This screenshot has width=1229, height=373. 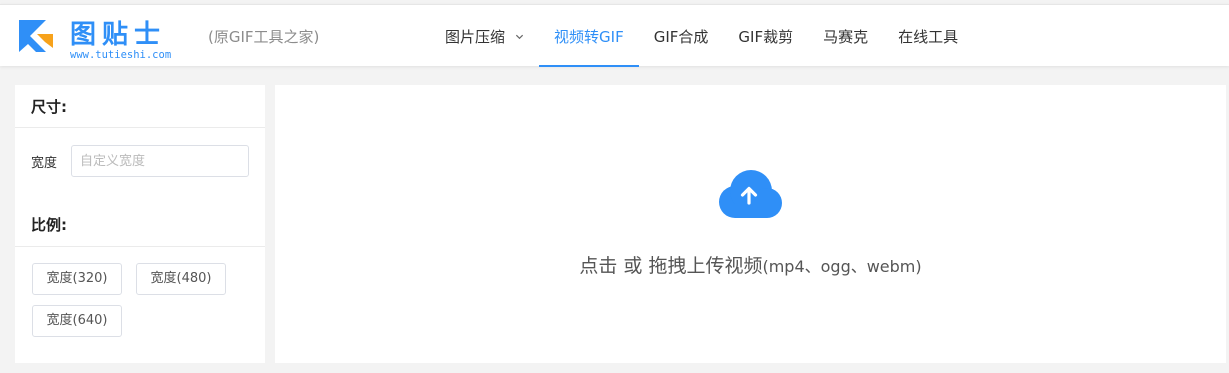 I want to click on nav-item-label: 在线工具, so click(x=928, y=36).